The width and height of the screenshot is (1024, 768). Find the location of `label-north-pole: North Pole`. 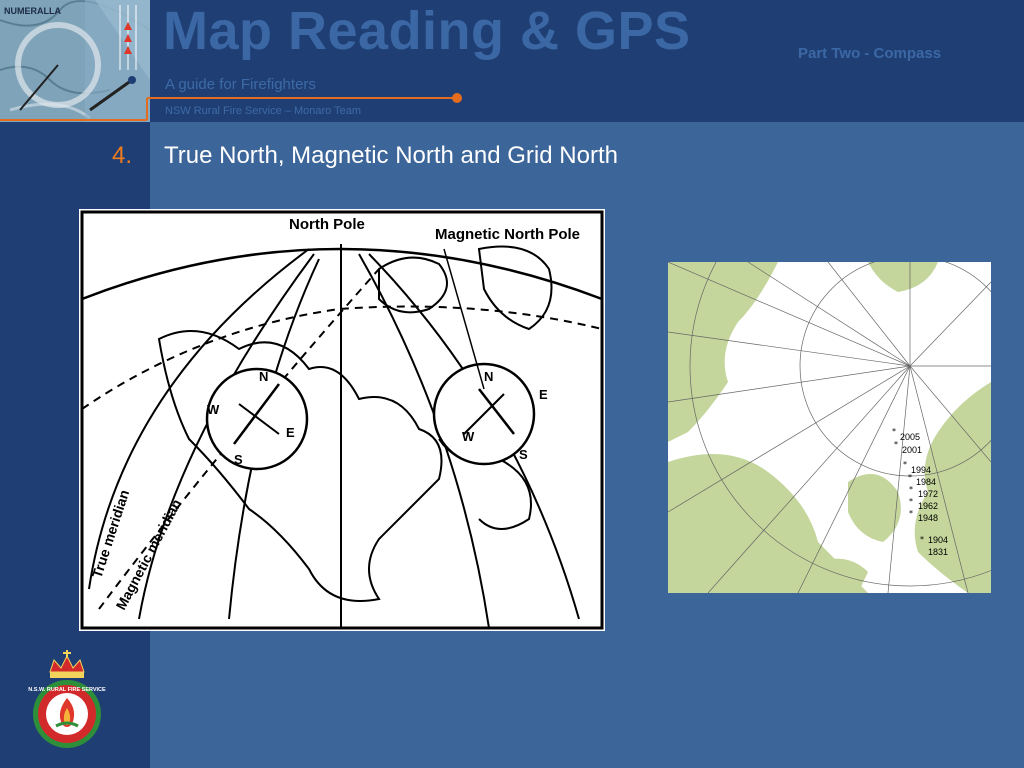

label-north-pole: North Pole is located at coordinates (327, 224).